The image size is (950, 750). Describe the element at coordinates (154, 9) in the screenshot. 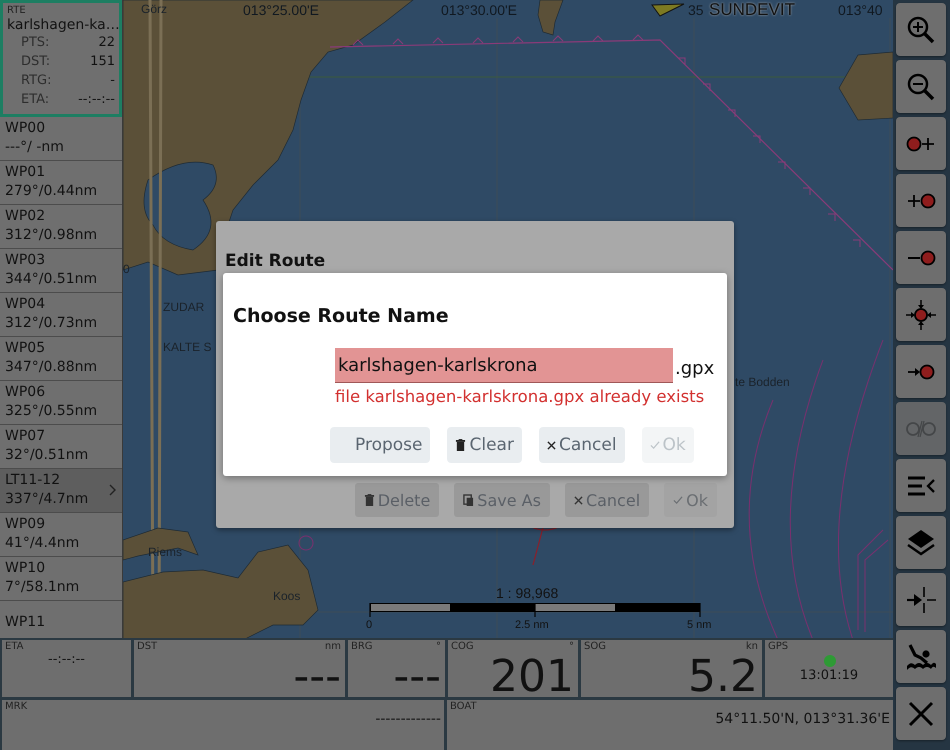

I see `place-label: Görz` at that location.